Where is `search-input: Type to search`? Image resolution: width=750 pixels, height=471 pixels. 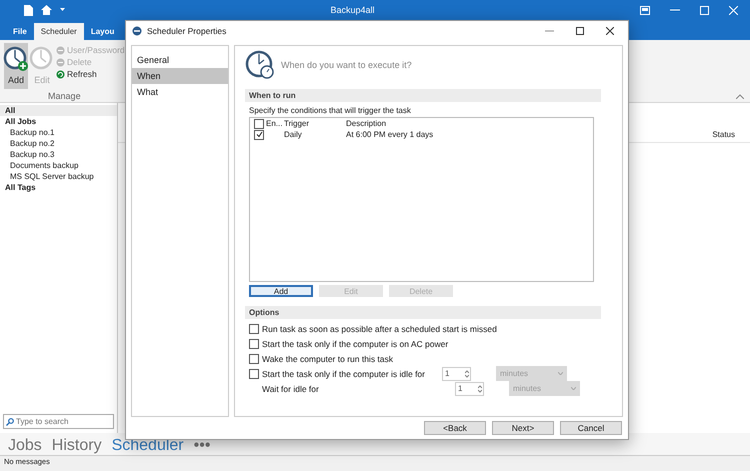 search-input: Type to search is located at coordinates (63, 421).